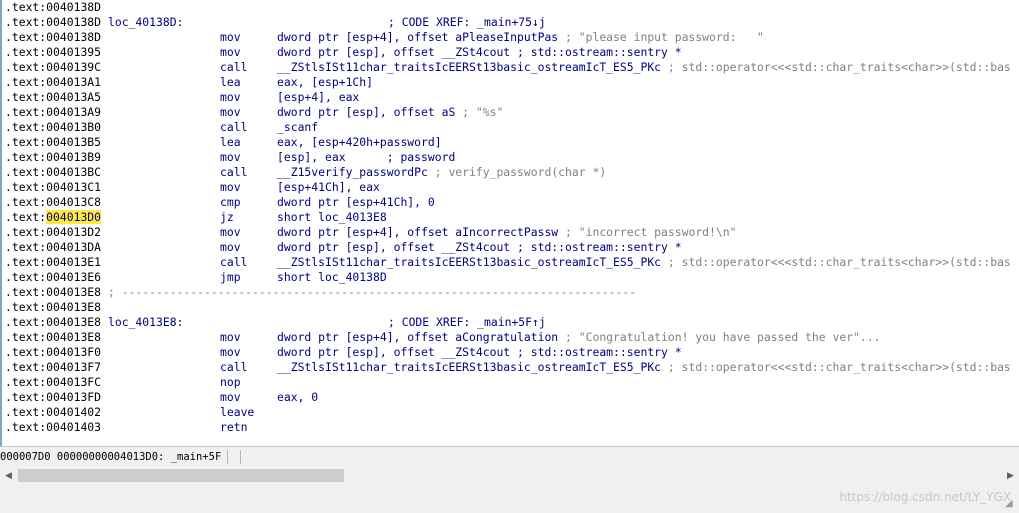 The height and width of the screenshot is (513, 1019). What do you see at coordinates (510, 427) in the screenshot?
I see `listing-line: .text:00401403 retn` at bounding box center [510, 427].